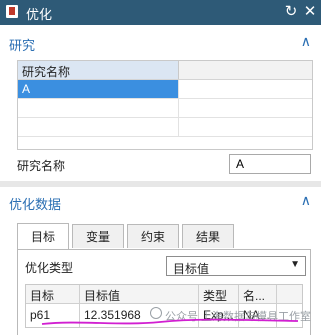  Describe the element at coordinates (160, 184) in the screenshot. I see `section-divider` at that location.